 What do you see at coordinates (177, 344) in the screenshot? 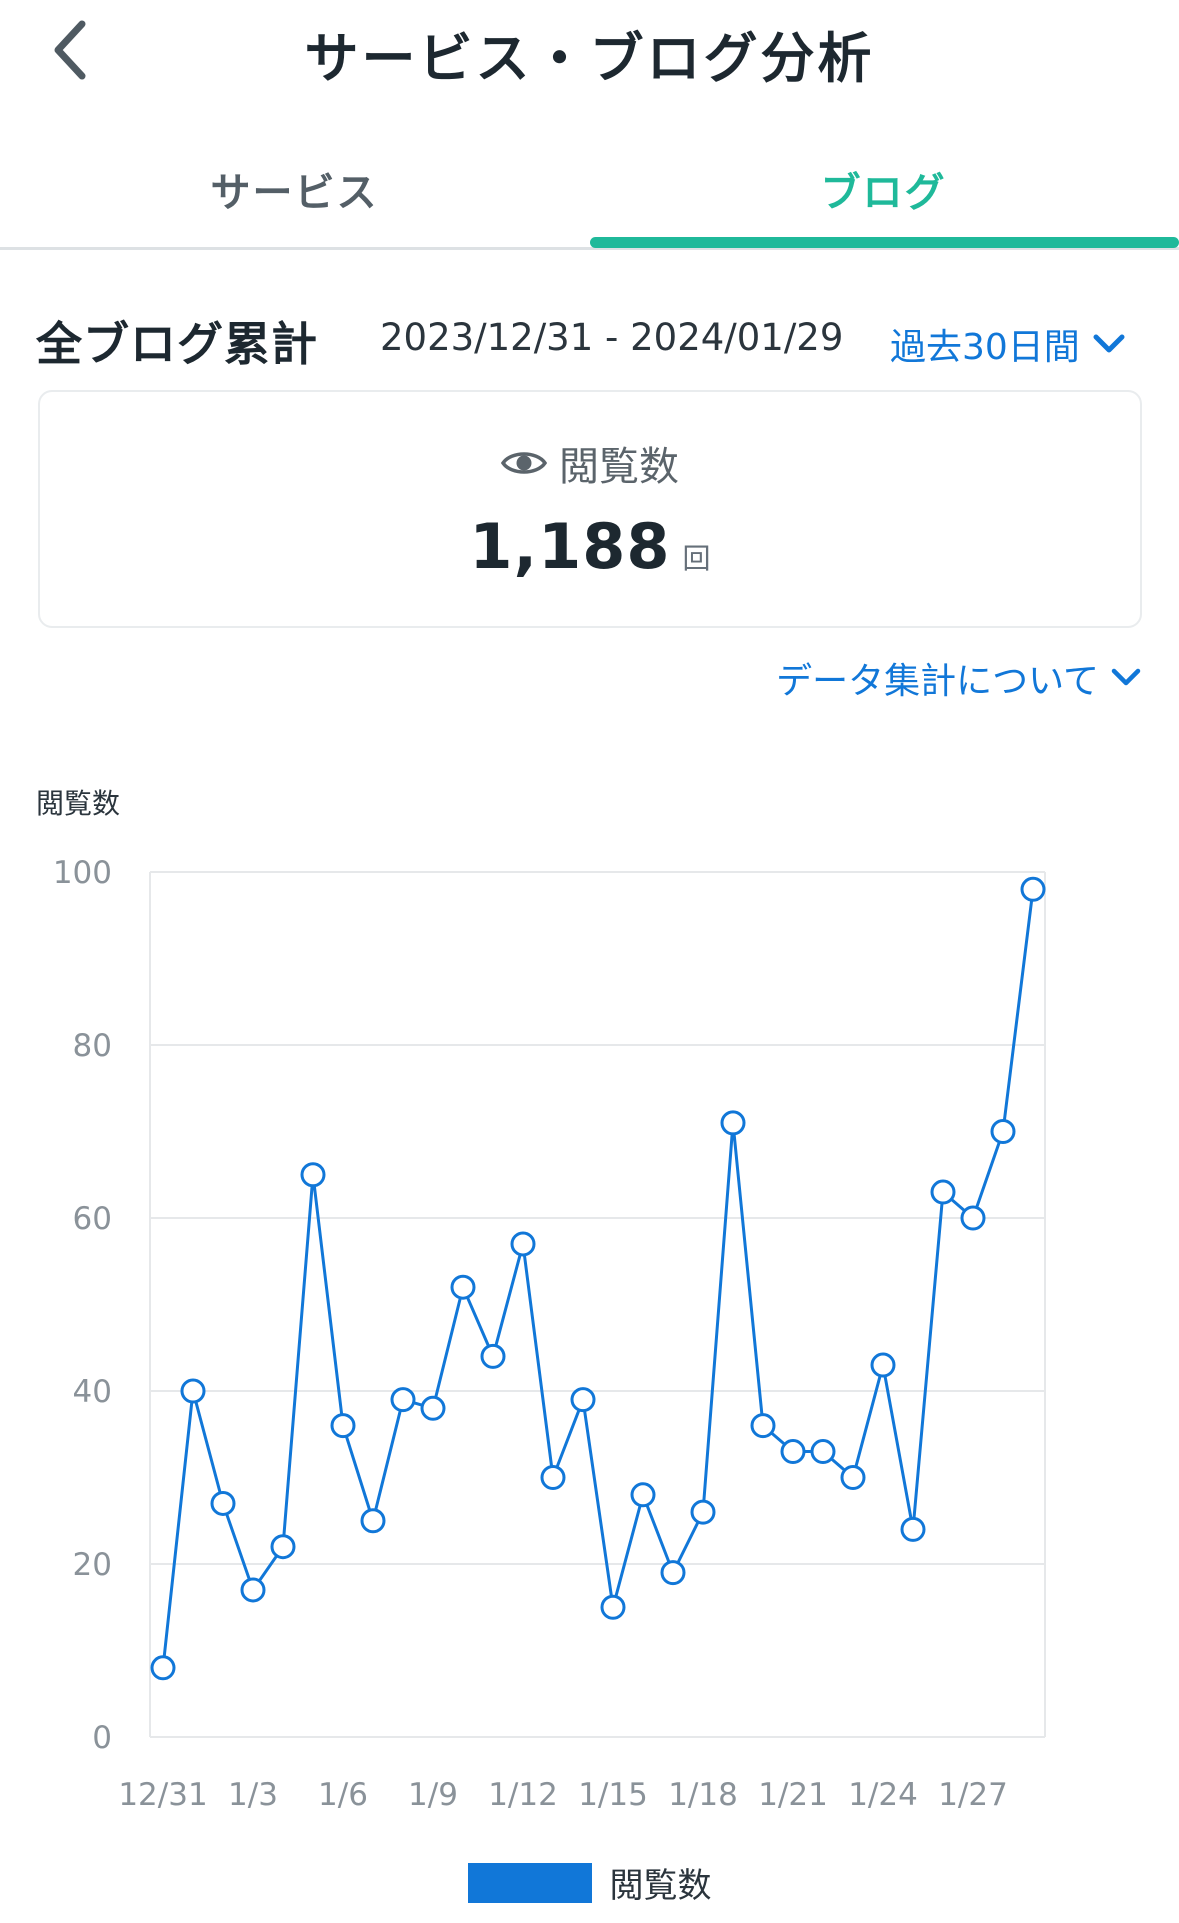
I see `summary-title: 全ブログ累計` at bounding box center [177, 344].